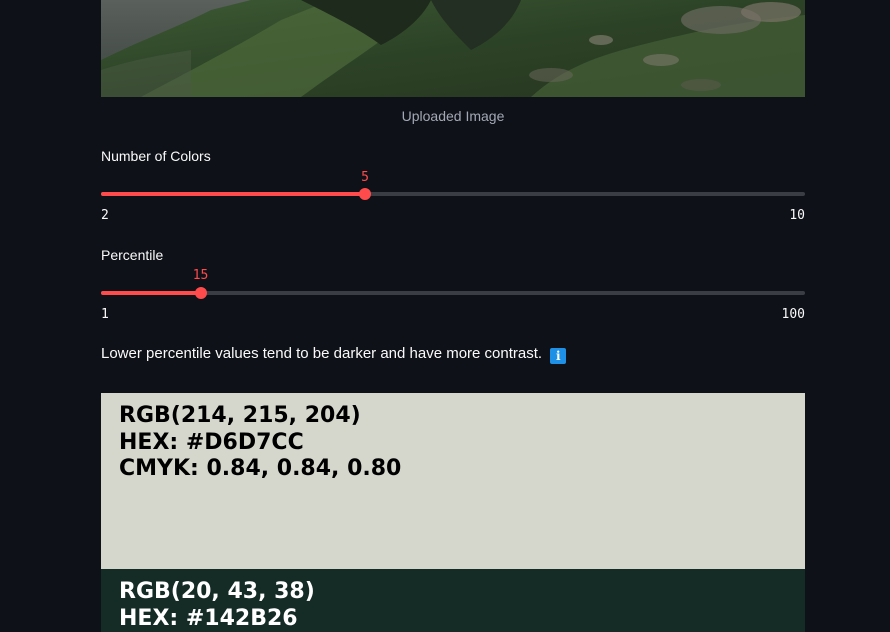 Image resolution: width=890 pixels, height=632 pixels. What do you see at coordinates (453, 48) in the screenshot?
I see `uploaded-image` at bounding box center [453, 48].